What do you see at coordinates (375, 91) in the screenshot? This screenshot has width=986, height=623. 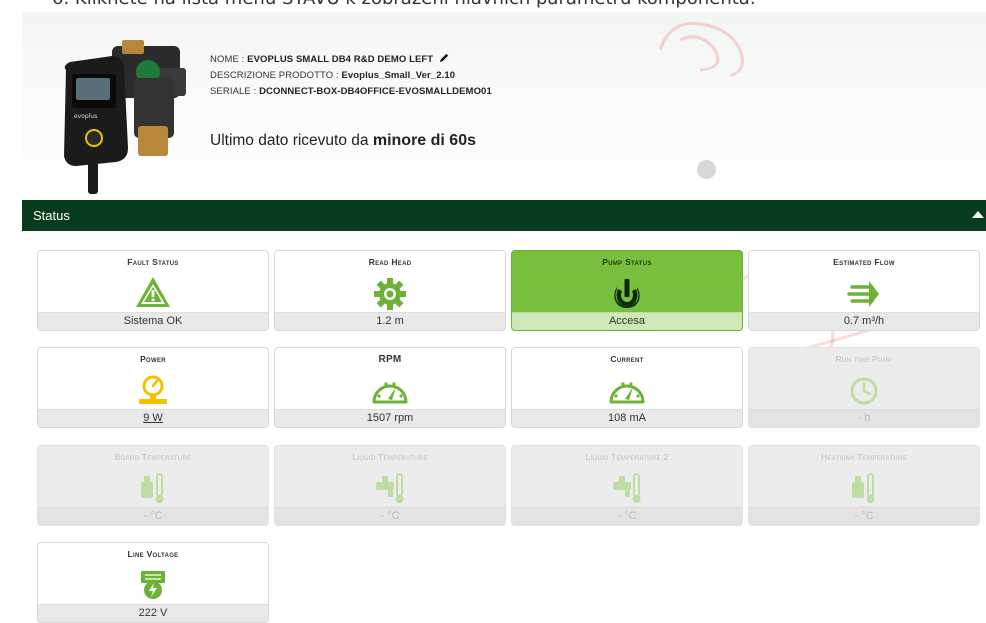 I see `device-serial: DCONNECT-BOX-DB4OFFICE-EVOSMALLDEMO01` at bounding box center [375, 91].